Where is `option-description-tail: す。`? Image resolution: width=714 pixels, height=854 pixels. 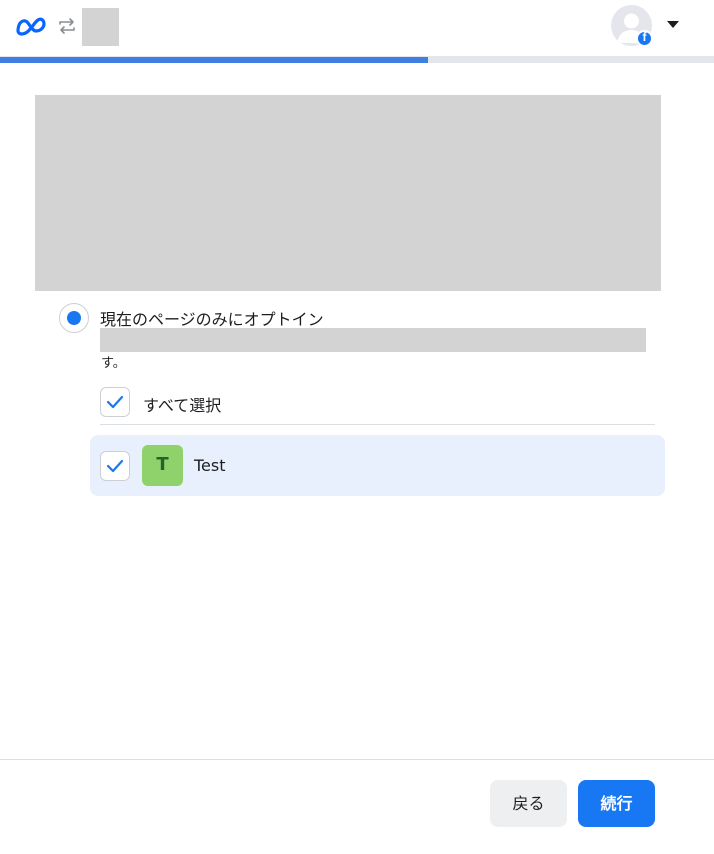 option-description-tail: す。 is located at coordinates (113, 363).